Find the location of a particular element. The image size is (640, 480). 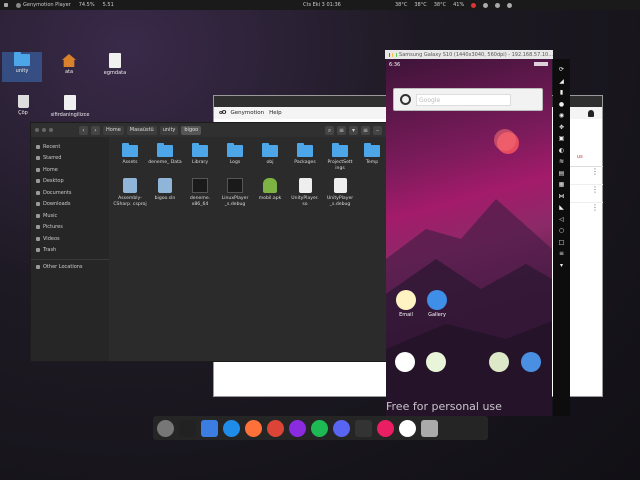

rss-icon: ≋ is located at coordinates (561, 161).